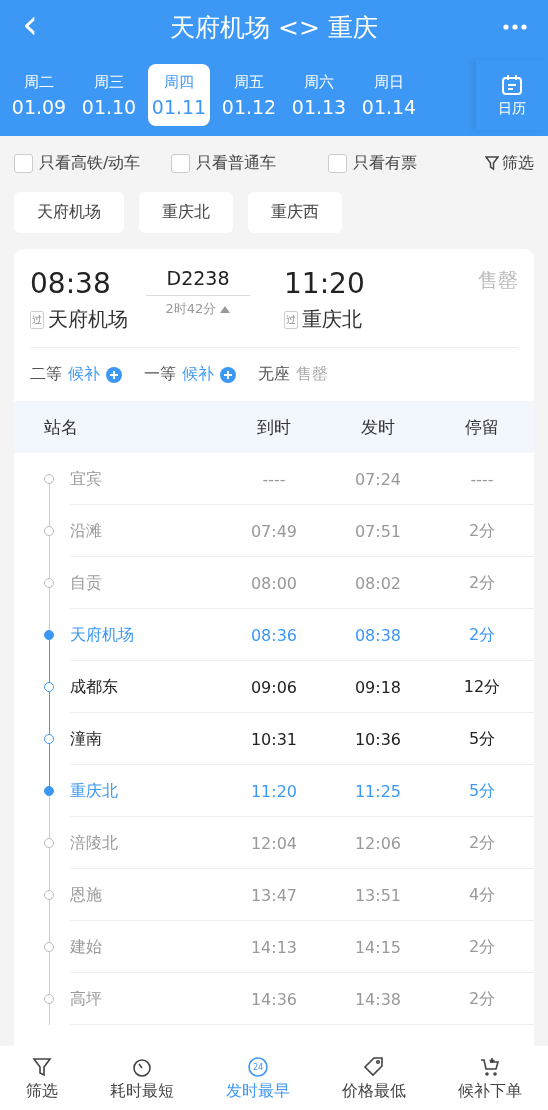 The height and width of the screenshot is (1110, 548). What do you see at coordinates (186, 212) in the screenshot?
I see `station-chip: 重庆北` at bounding box center [186, 212].